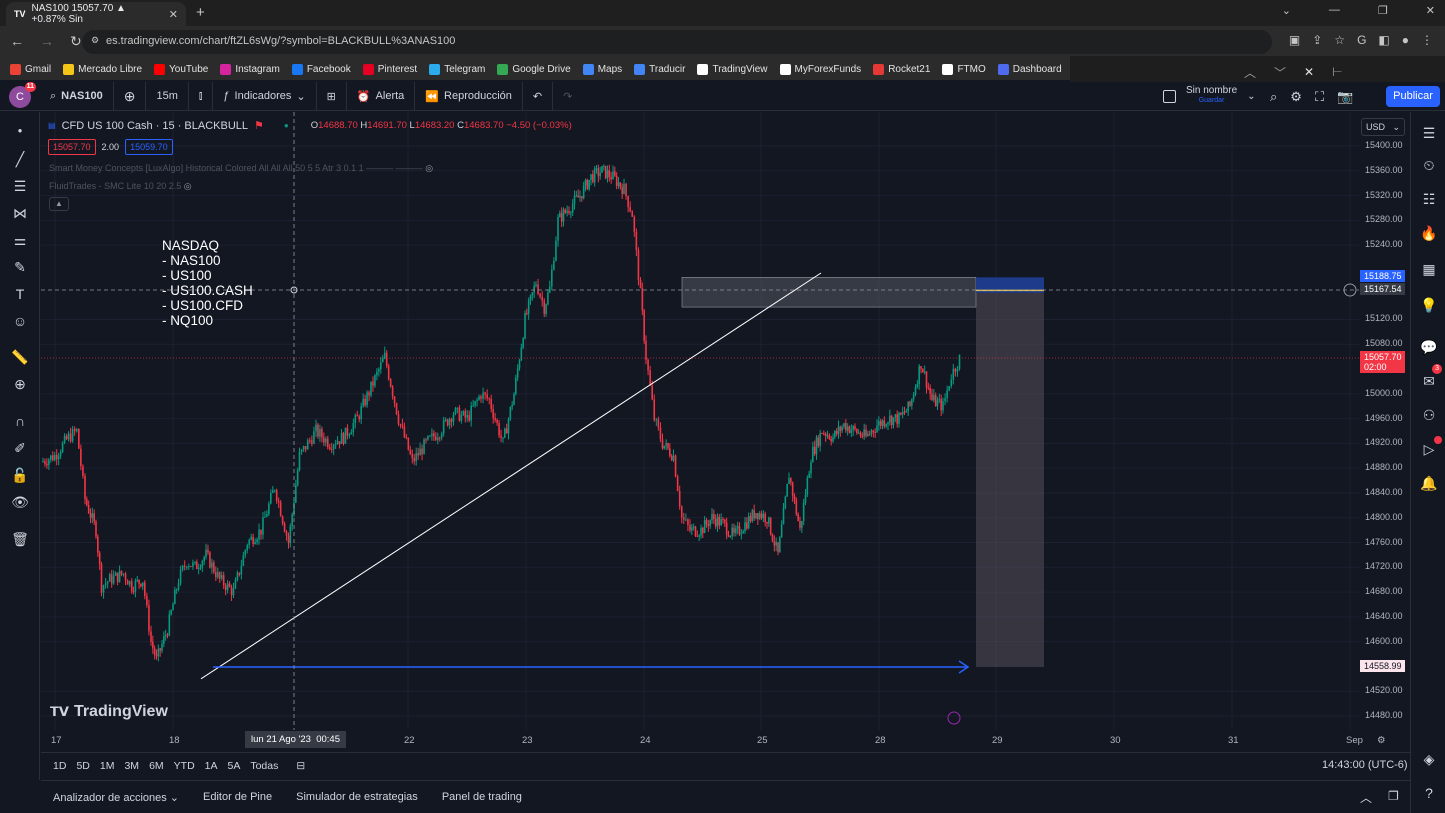  Describe the element at coordinates (20, 131) in the screenshot. I see `cursor-tool-icon: ●` at that location.